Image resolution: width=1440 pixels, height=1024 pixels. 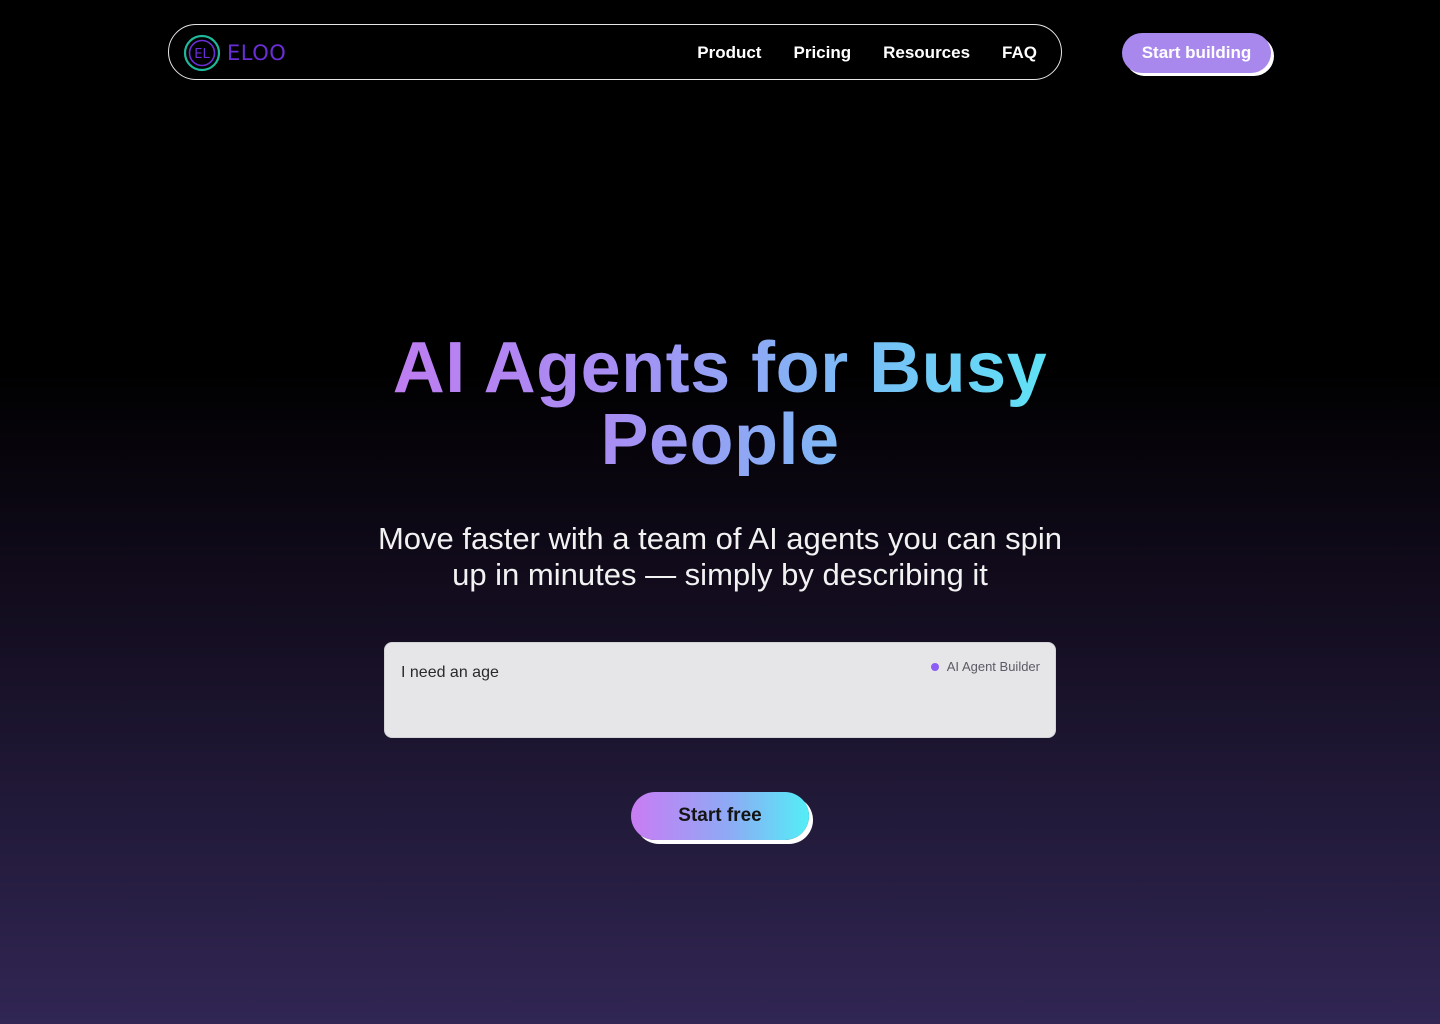 I want to click on status-dot-icon, so click(x=934, y=666).